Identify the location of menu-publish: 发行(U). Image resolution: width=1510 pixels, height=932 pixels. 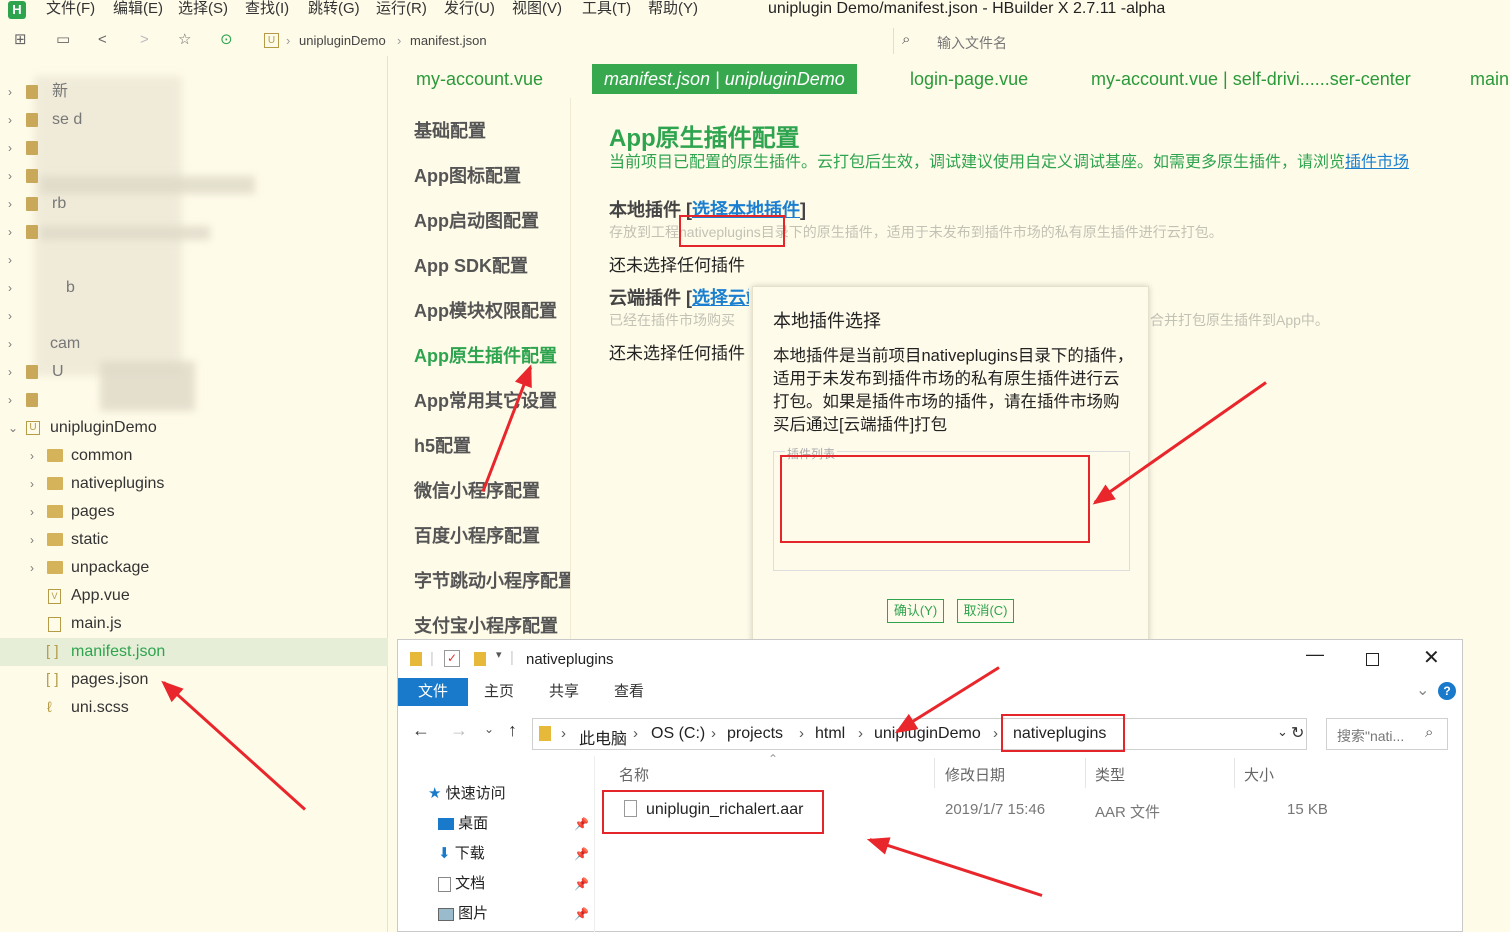
(469, 9).